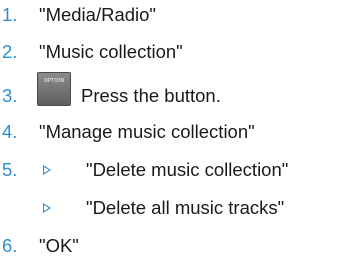 The width and height of the screenshot is (353, 276). Describe the element at coordinates (10, 131) in the screenshot. I see `step-number: 4.` at that location.